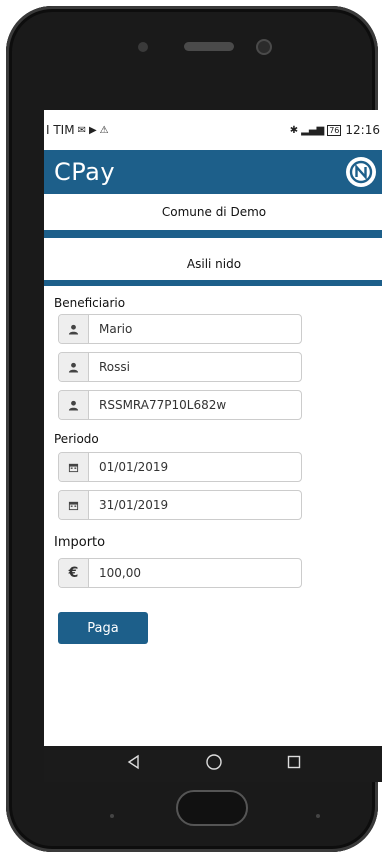 The width and height of the screenshot is (382, 858). Describe the element at coordinates (213, 234) in the screenshot. I see `divider` at that location.